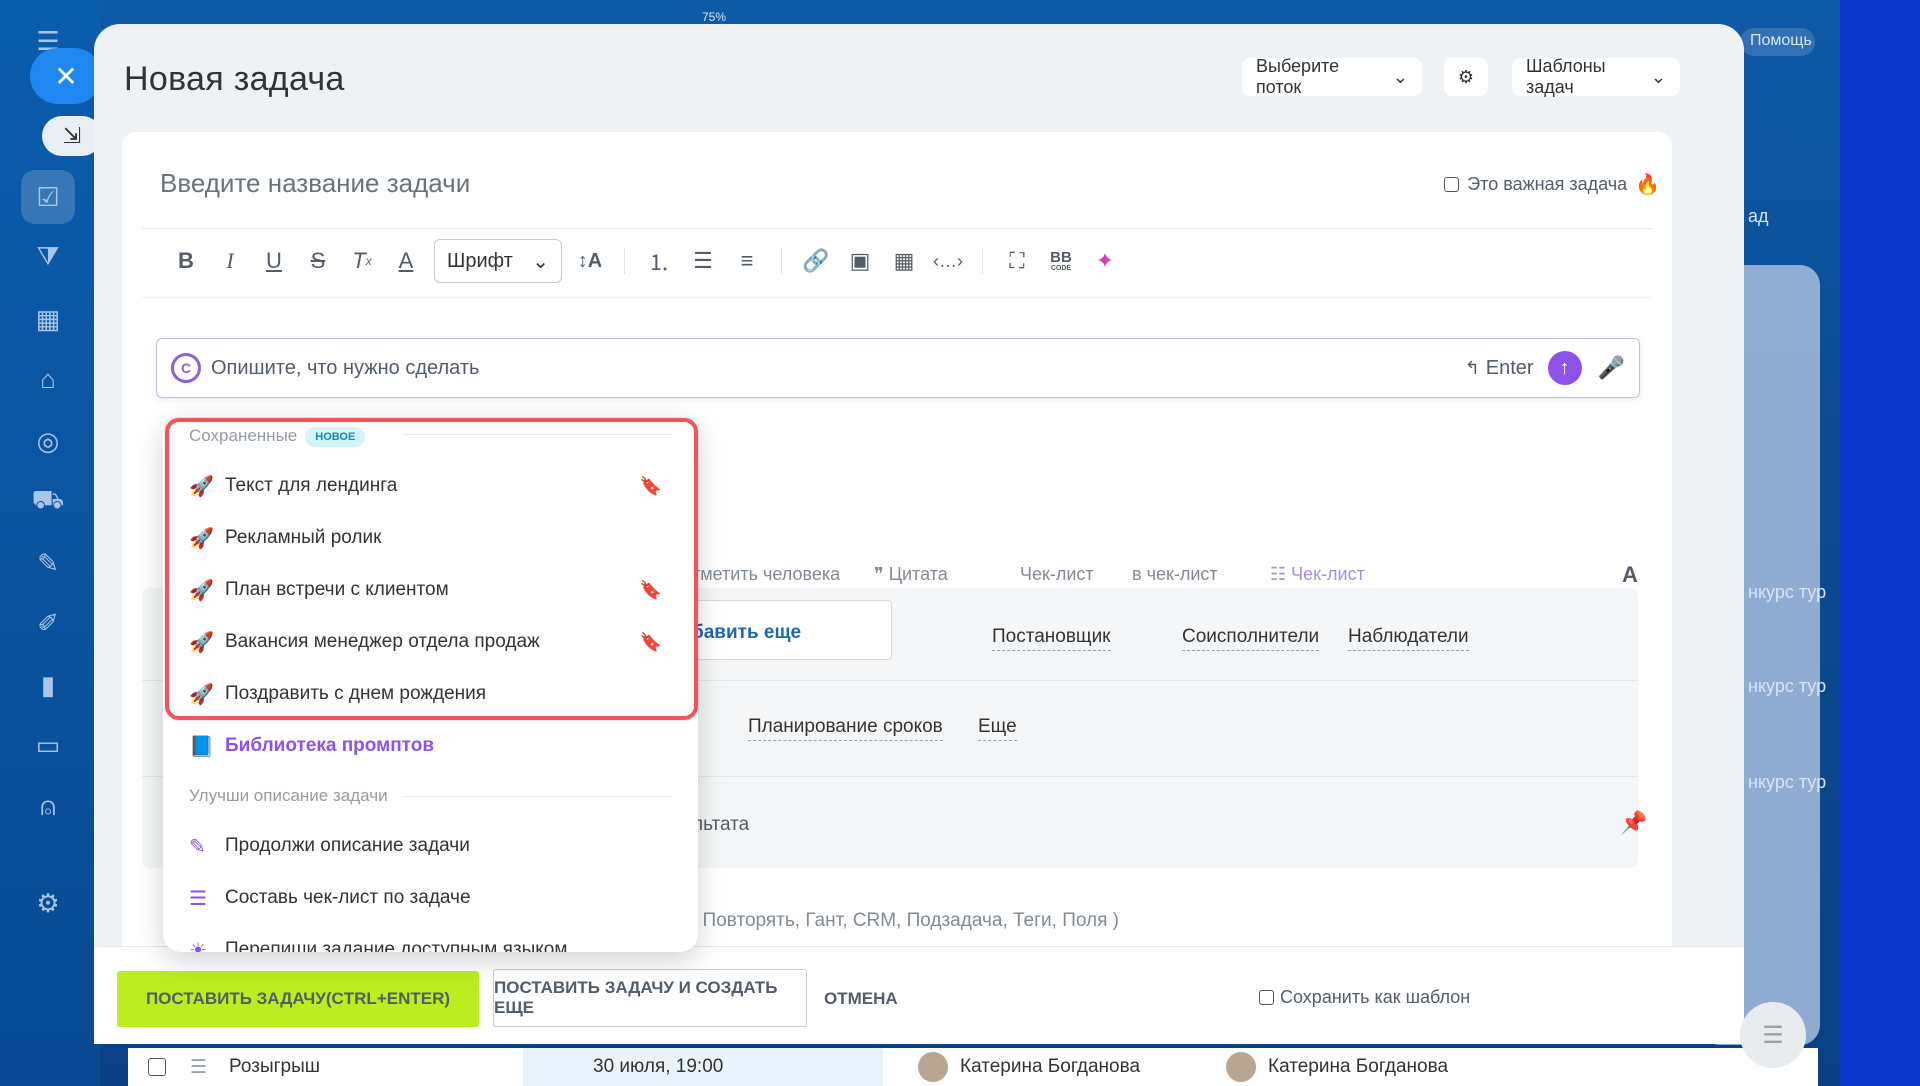 The width and height of the screenshot is (1920, 1086). Describe the element at coordinates (48, 441) in the screenshot. I see `target-icon: ◎` at that location.